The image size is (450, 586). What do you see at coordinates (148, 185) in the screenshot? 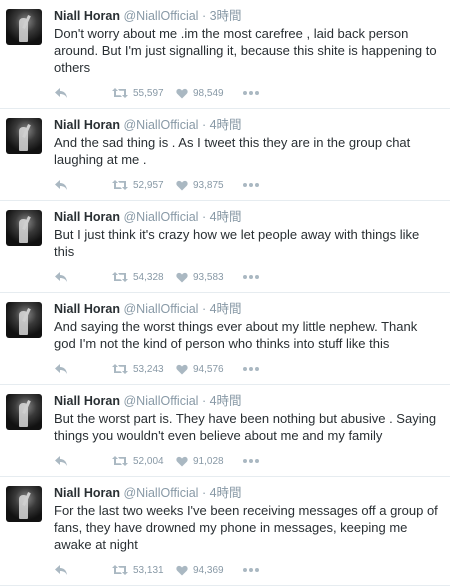
I see `retweet-count: 52,957` at bounding box center [148, 185].